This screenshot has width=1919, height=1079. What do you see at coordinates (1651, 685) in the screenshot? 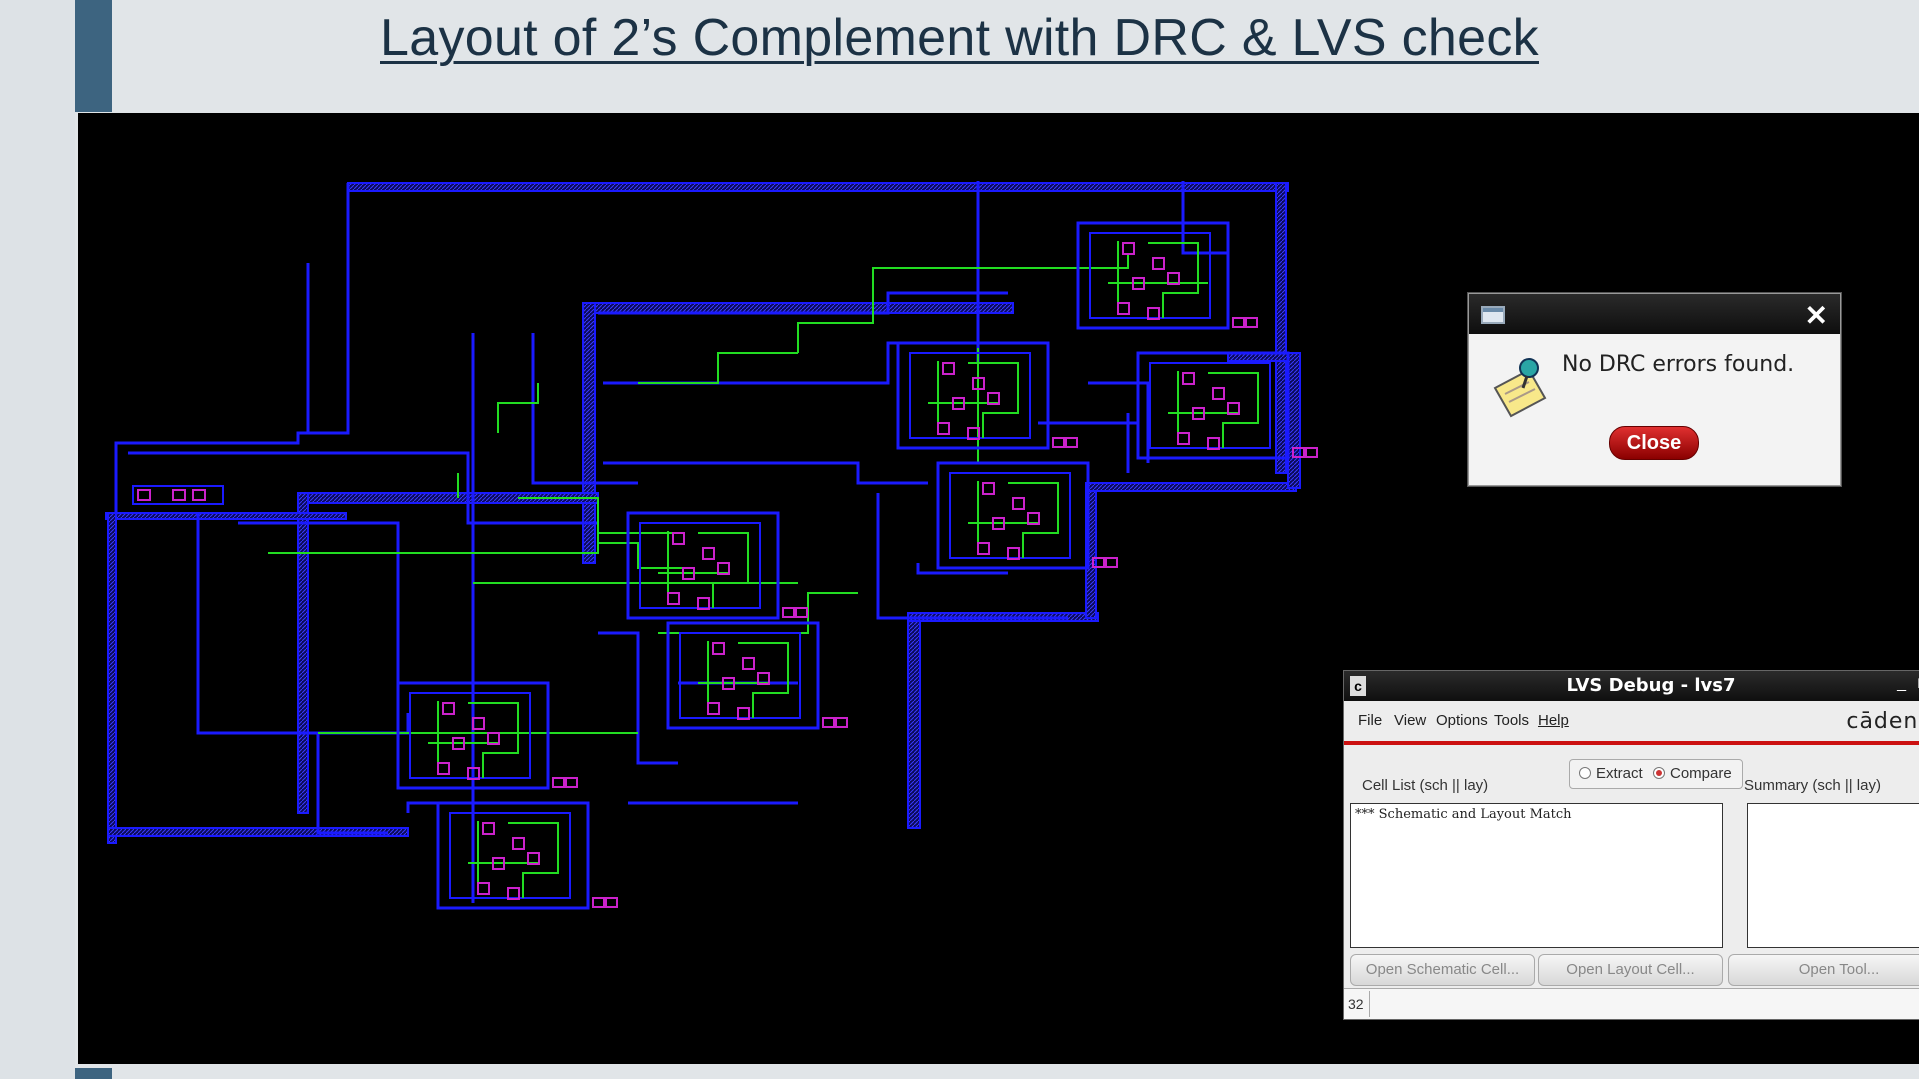
I see `lvs-window-title: LVS Debug - lvs7` at bounding box center [1651, 685].